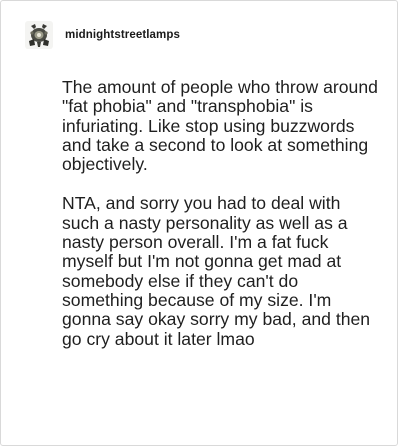  I want to click on lamp-avatar-icon, so click(39, 35).